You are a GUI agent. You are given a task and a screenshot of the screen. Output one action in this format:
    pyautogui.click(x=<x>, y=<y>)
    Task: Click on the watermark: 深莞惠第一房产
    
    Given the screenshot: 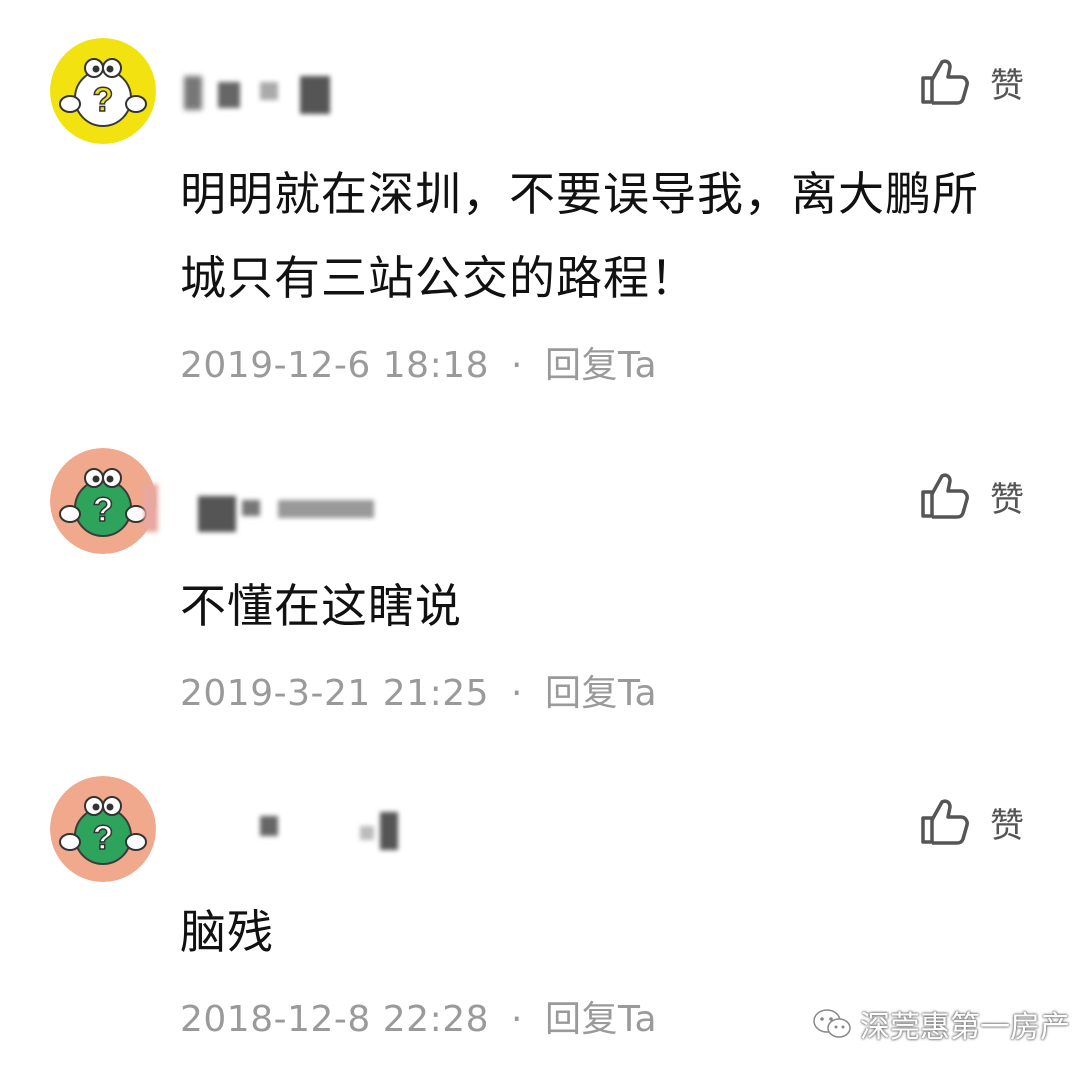 What is the action you would take?
    pyautogui.click(x=941, y=1024)
    